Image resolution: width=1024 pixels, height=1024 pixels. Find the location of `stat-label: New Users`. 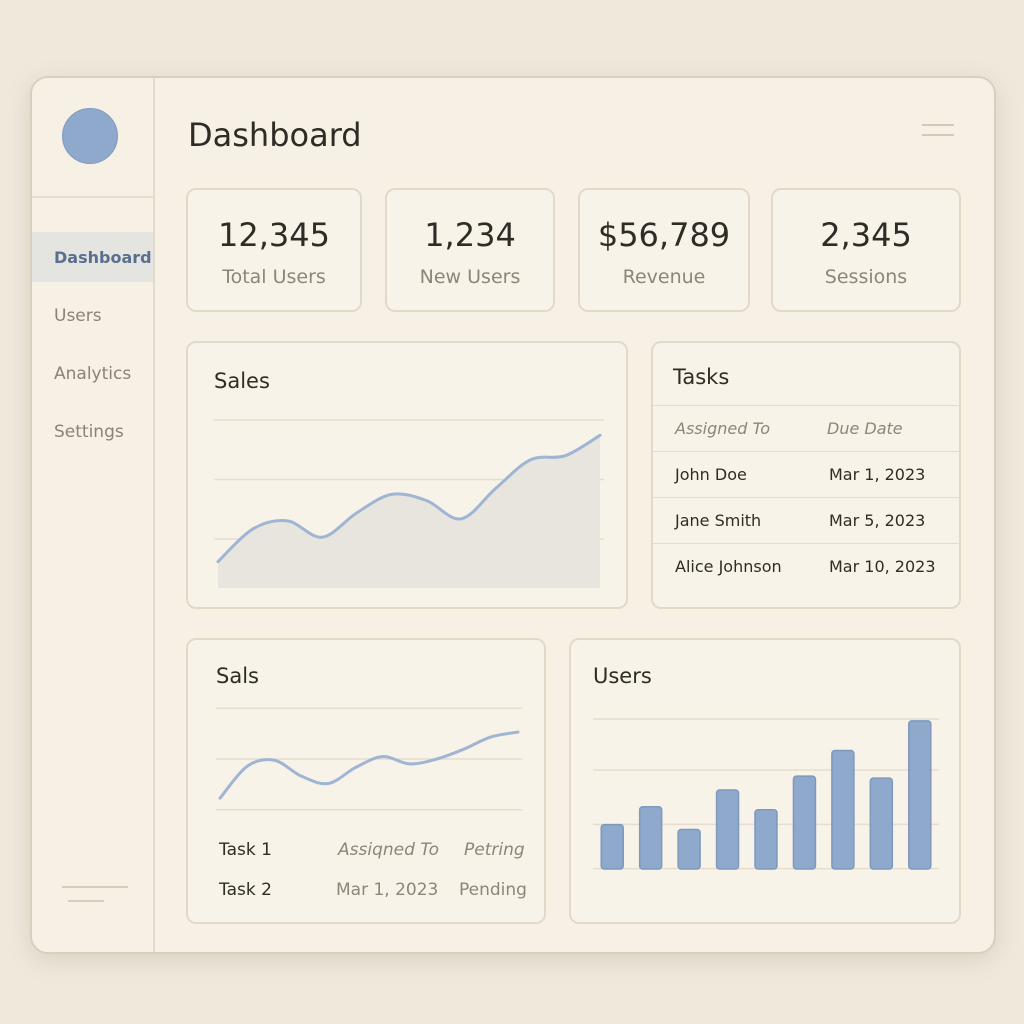

stat-label: New Users is located at coordinates (470, 277).